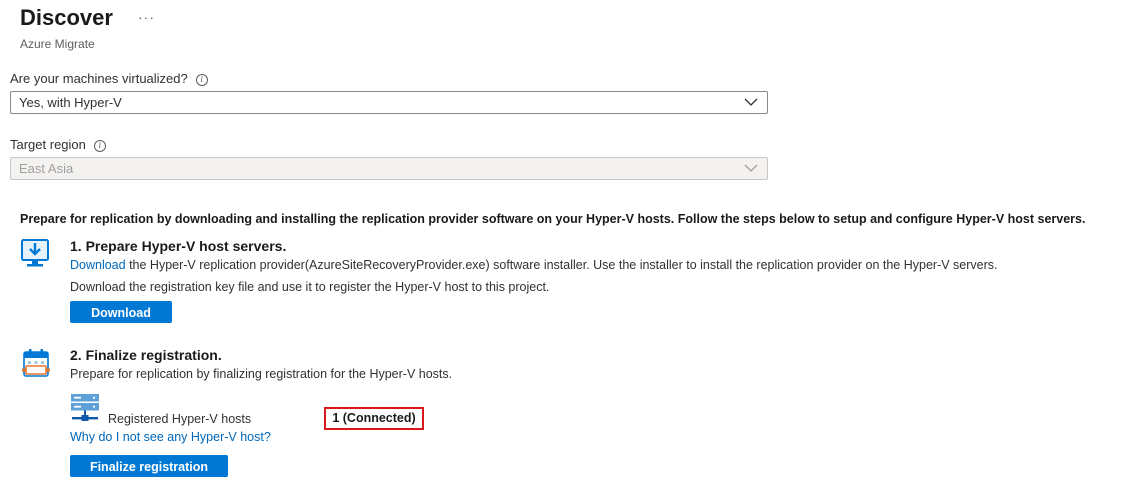 This screenshot has width=1129, height=484. What do you see at coordinates (57, 44) in the screenshot?
I see `page-subtitle: Azure Migrate` at bounding box center [57, 44].